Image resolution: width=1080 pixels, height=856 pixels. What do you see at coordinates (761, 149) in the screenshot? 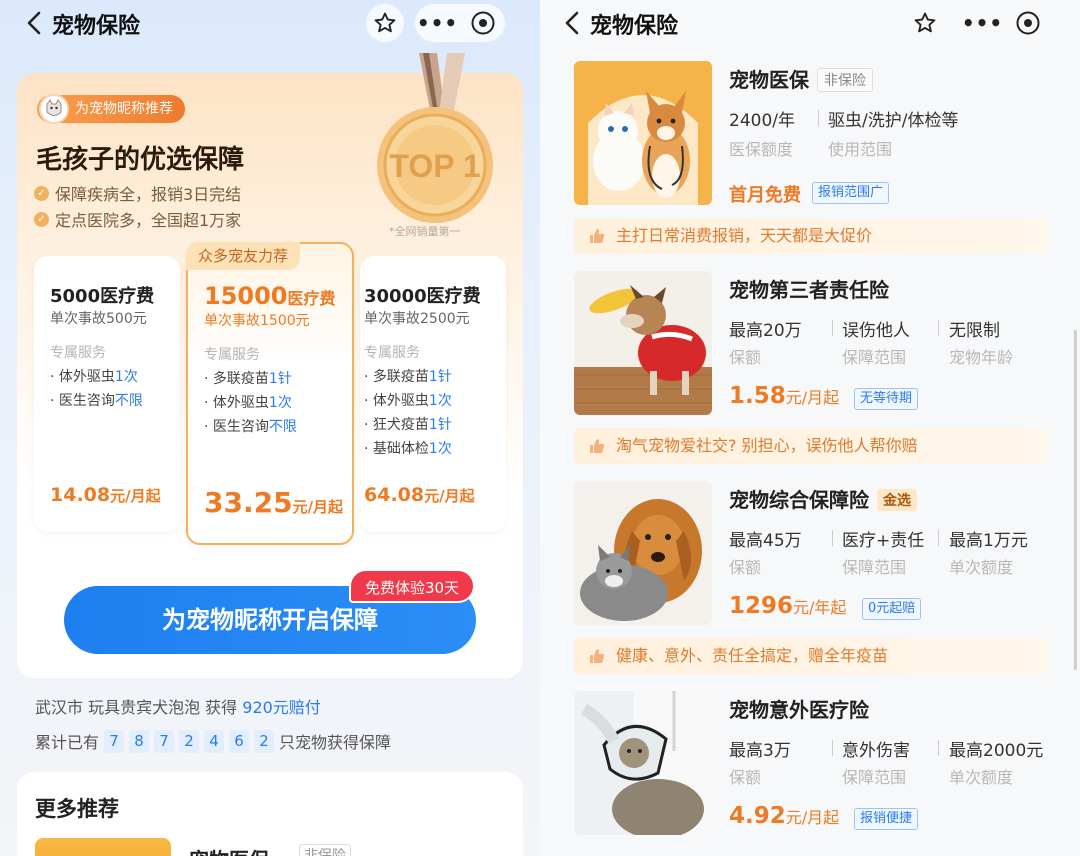
I see `field-label: 医保额度` at bounding box center [761, 149].